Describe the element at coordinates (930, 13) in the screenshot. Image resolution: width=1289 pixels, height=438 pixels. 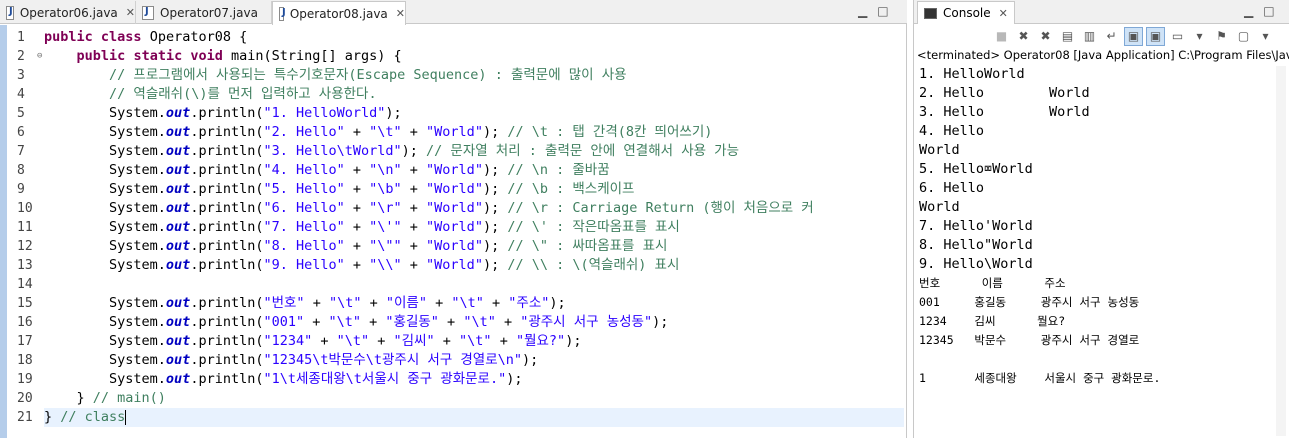
I see `console-icon` at that location.